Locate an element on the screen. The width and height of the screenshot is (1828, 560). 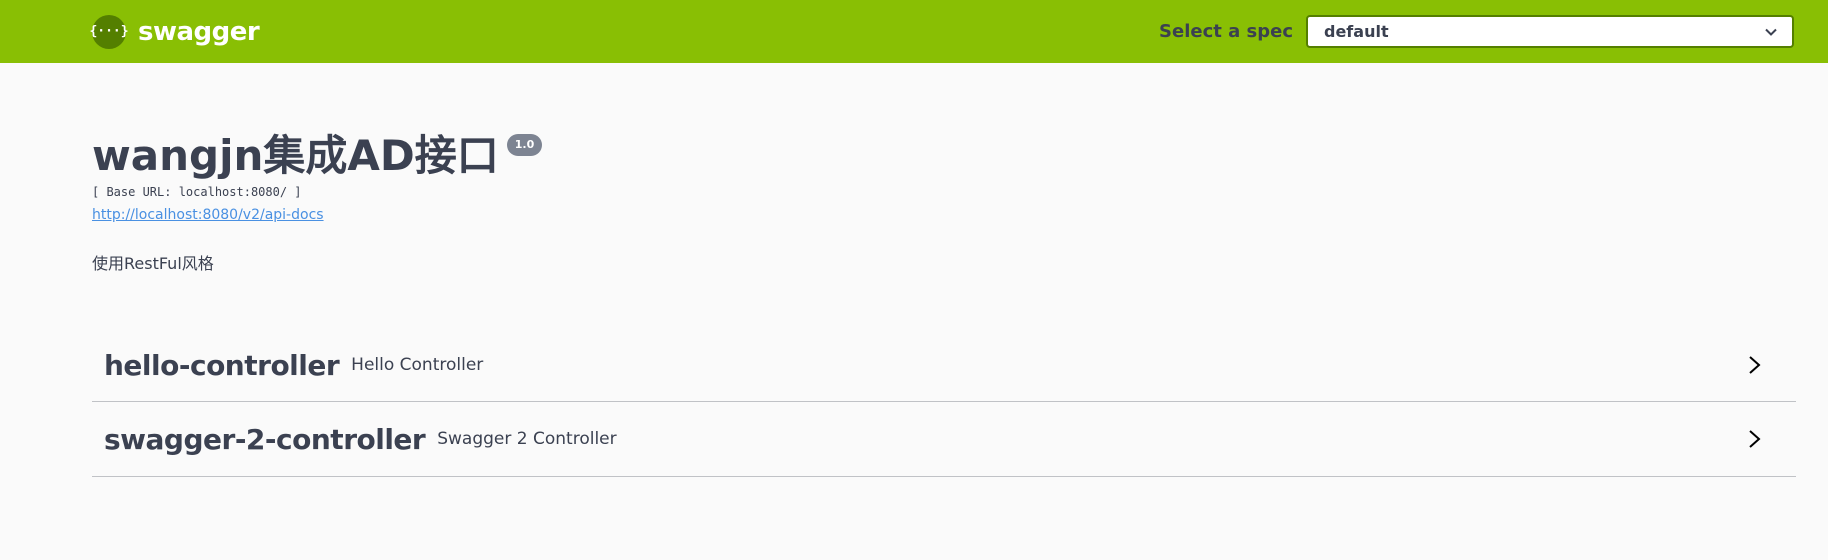
swagger-logo-icon: {···} is located at coordinates (109, 31).